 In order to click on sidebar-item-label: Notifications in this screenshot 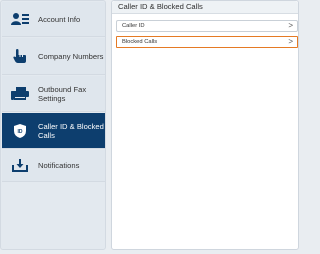, I will do `click(59, 165)`.